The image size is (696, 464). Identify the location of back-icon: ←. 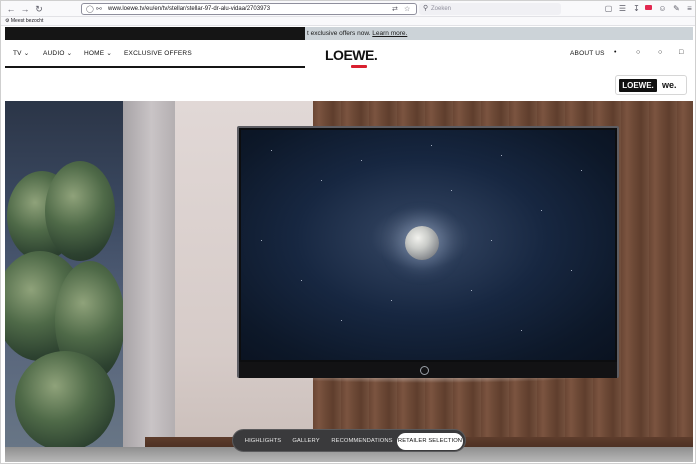
(11, 9).